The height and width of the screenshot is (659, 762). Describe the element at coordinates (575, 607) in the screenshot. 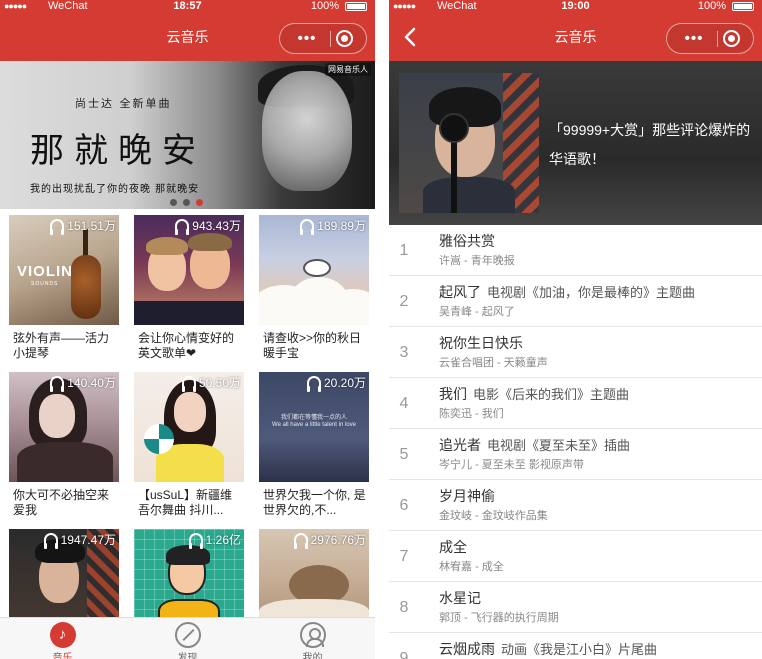

I see `song-row: 8 水星记 郭顶 - 飞行器的执行周期` at that location.